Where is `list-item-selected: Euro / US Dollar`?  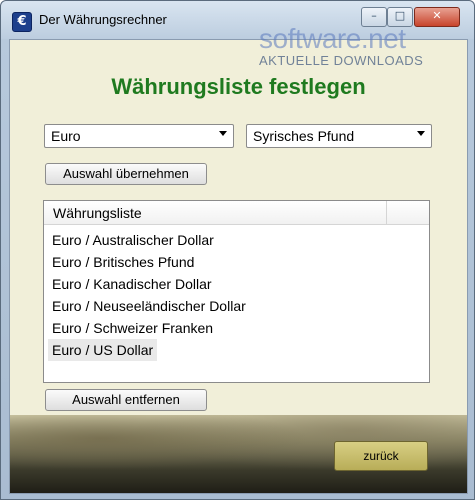
list-item-selected: Euro / US Dollar is located at coordinates (103, 350).